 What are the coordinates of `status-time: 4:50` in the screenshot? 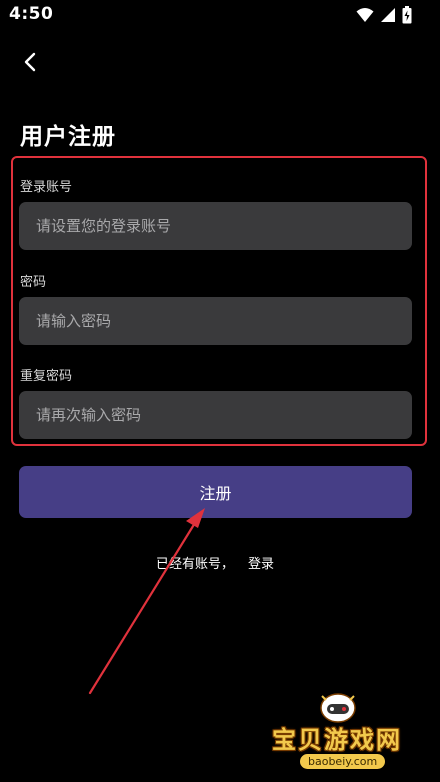 It's located at (31, 14).